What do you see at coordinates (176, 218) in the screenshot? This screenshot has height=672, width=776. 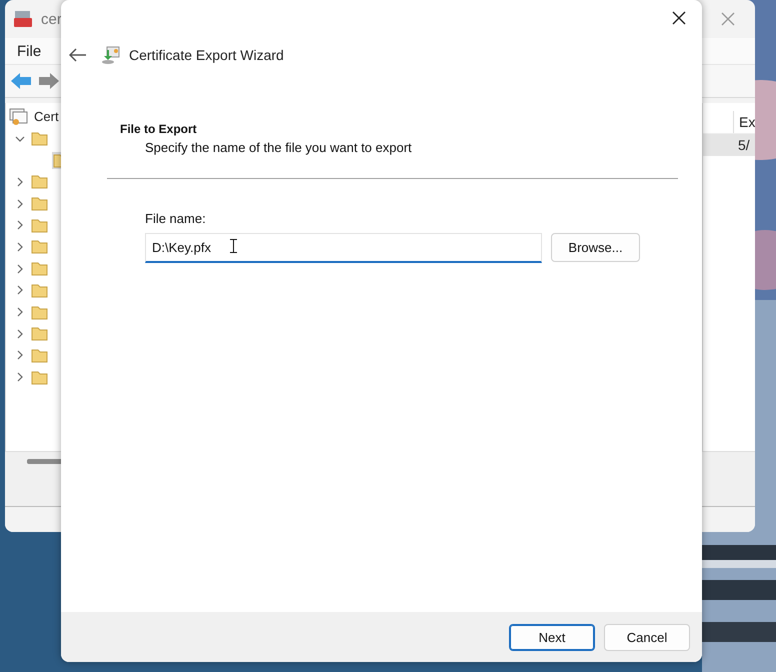 I see `field-label: File name:` at bounding box center [176, 218].